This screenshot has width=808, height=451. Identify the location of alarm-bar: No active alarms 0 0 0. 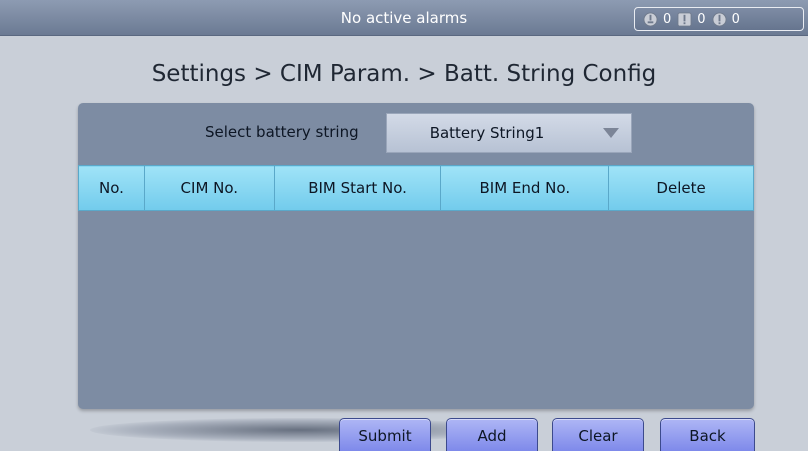
(404, 18).